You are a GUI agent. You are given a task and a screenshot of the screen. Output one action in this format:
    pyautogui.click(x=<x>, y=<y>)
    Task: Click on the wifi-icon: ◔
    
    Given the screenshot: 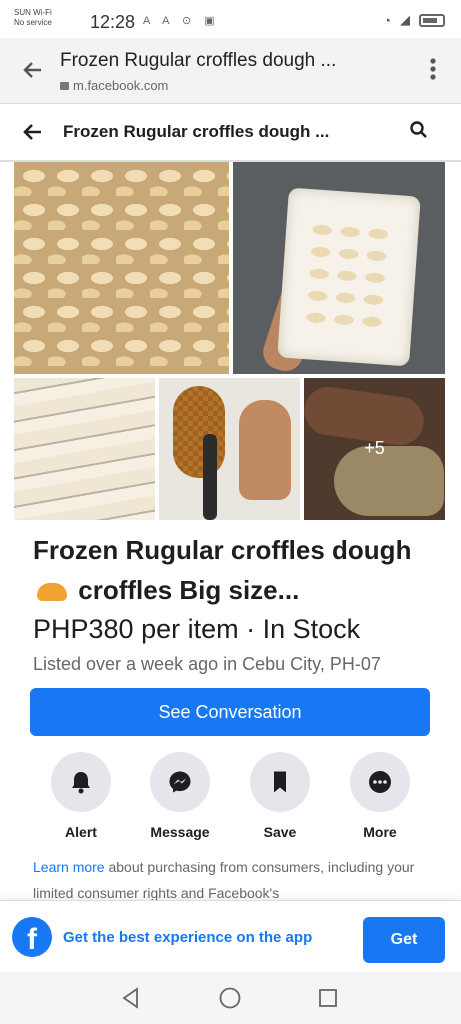 What is the action you would take?
    pyautogui.click(x=387, y=20)
    